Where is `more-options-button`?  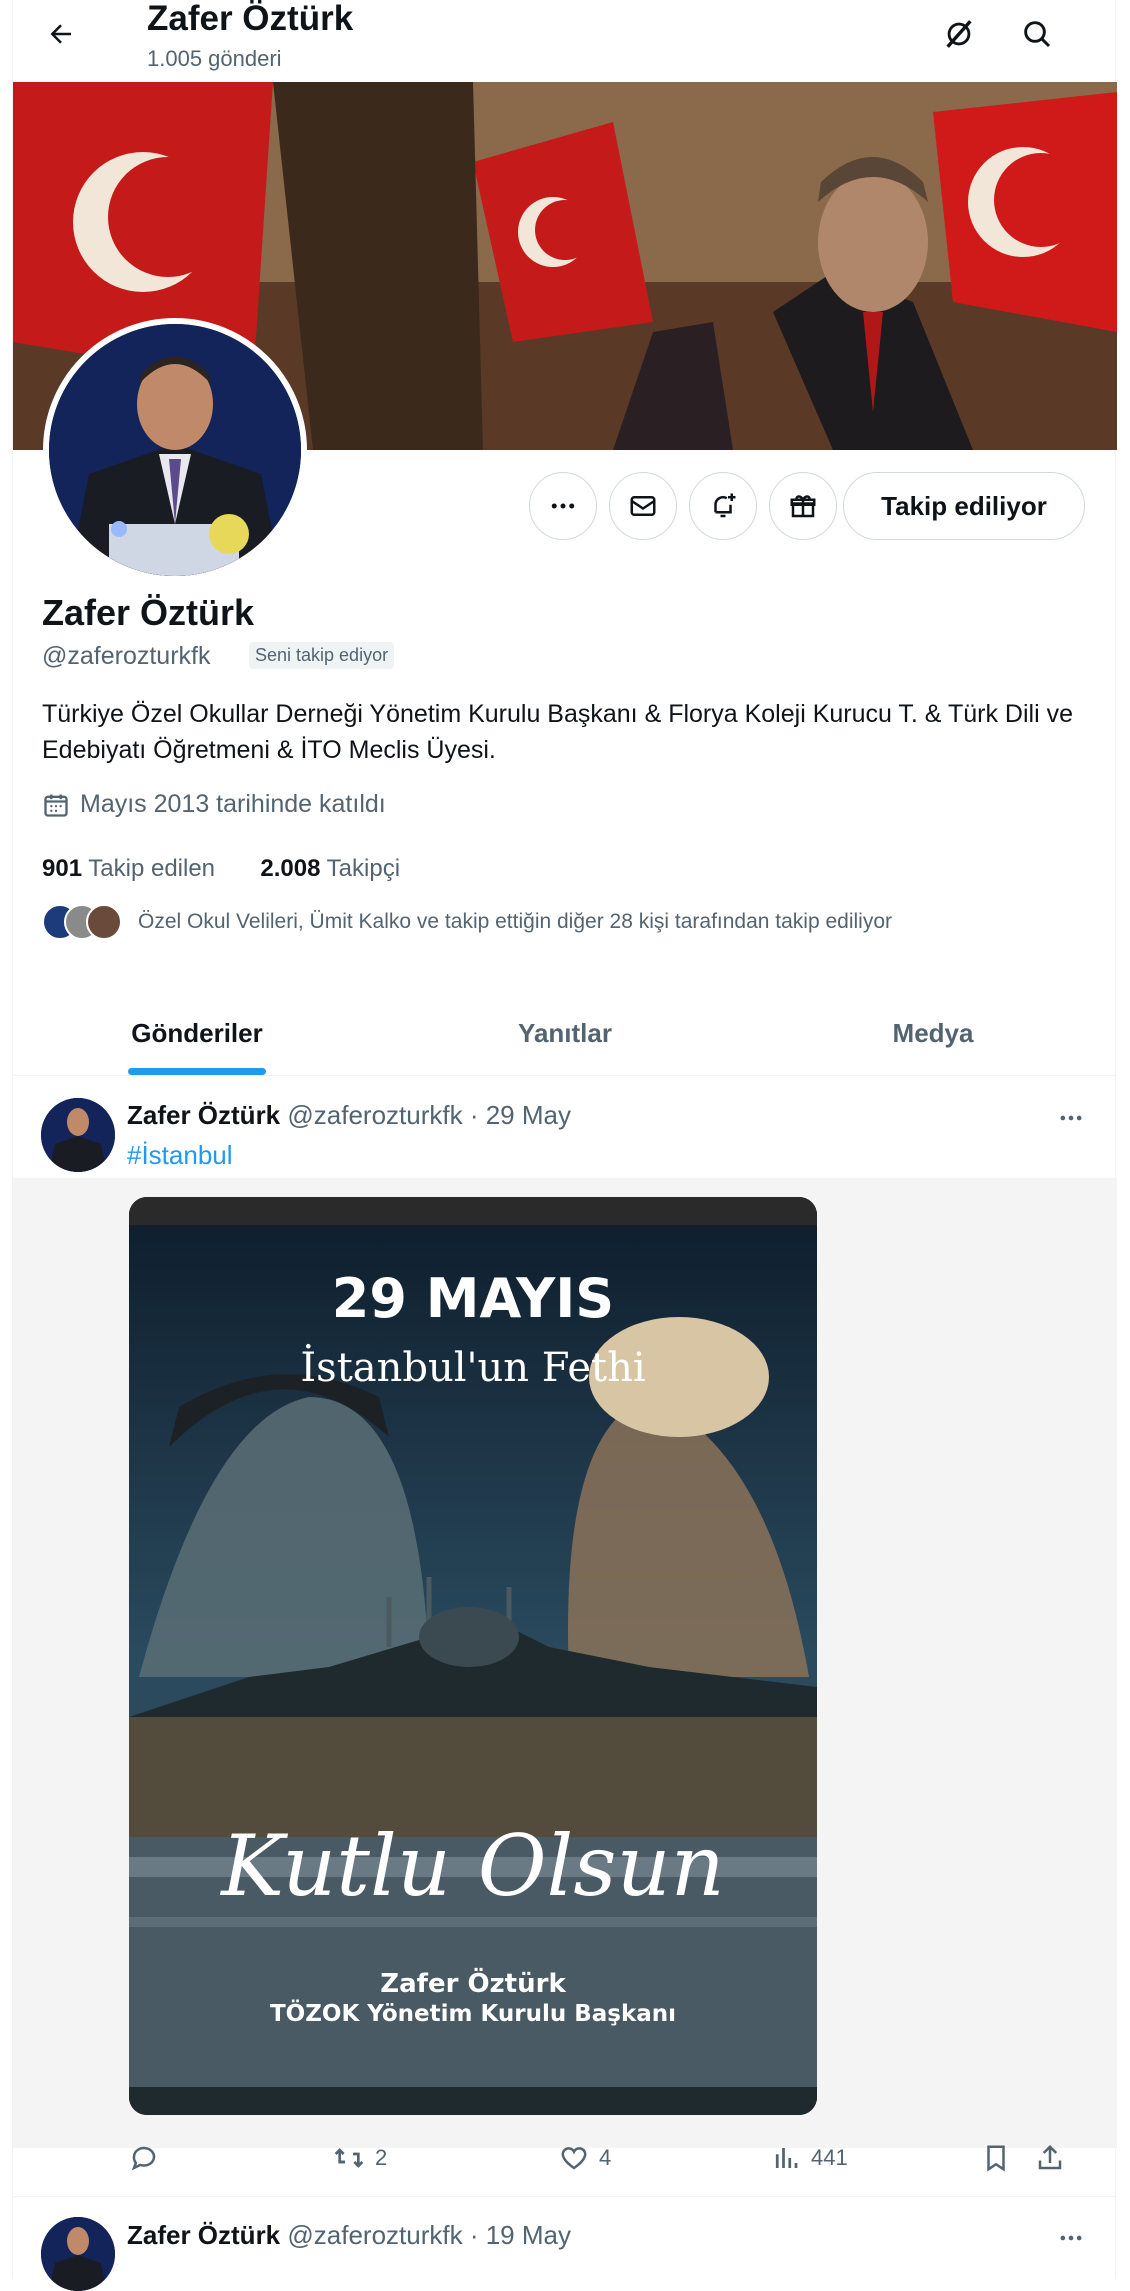 more-options-button is located at coordinates (563, 506).